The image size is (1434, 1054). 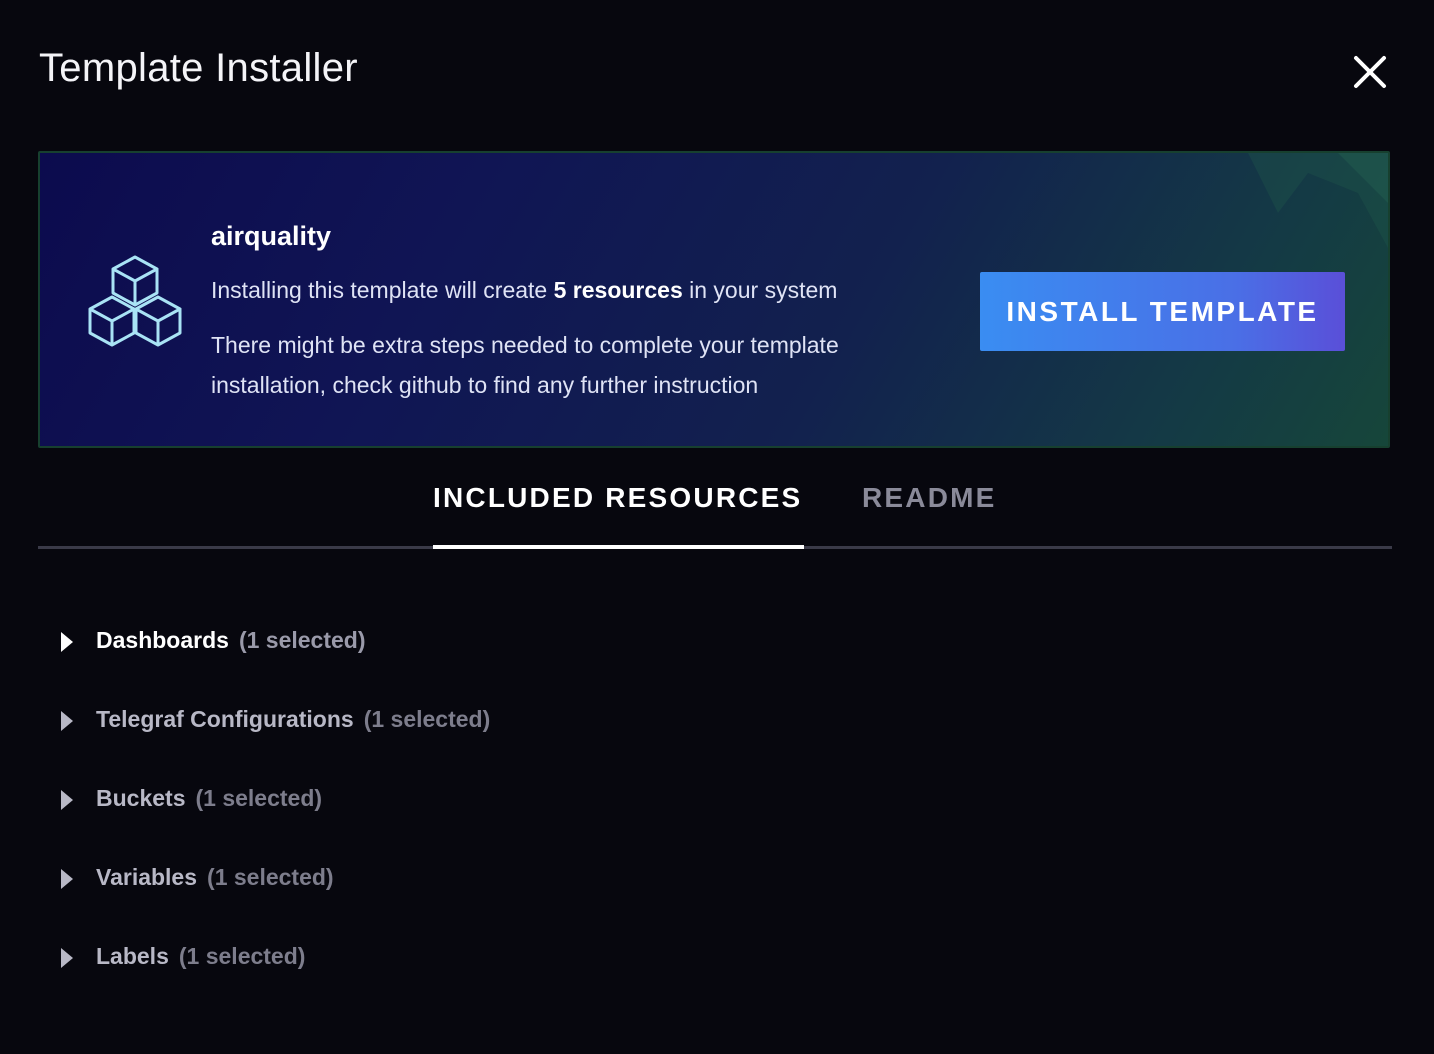 I want to click on resource-name: Dashboards, so click(x=162, y=640).